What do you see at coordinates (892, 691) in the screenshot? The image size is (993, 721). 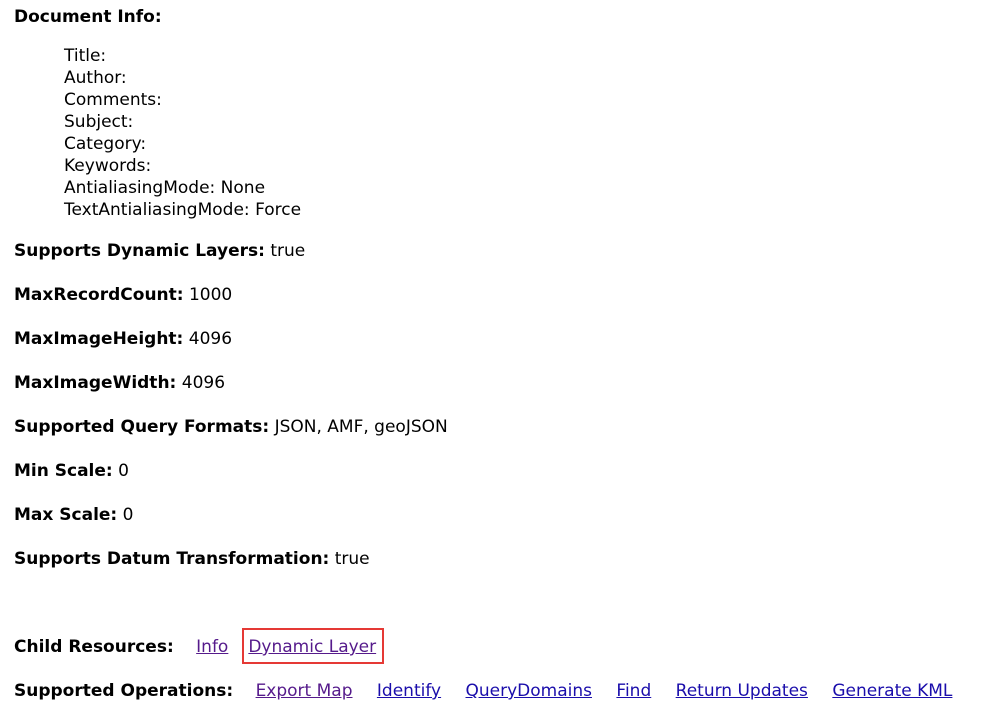 I see `generate-kml-link: Generate KML` at bounding box center [892, 691].